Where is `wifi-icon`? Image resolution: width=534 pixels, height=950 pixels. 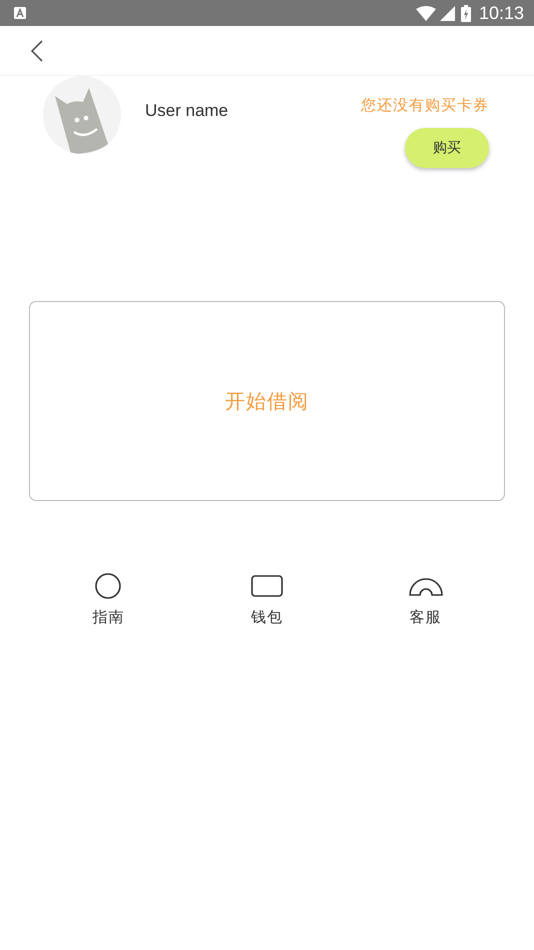 wifi-icon is located at coordinates (426, 13).